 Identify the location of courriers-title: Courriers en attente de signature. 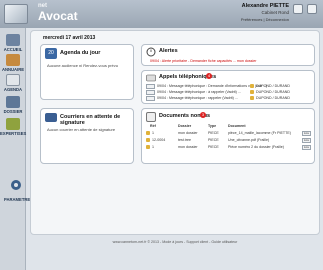
(90, 120).